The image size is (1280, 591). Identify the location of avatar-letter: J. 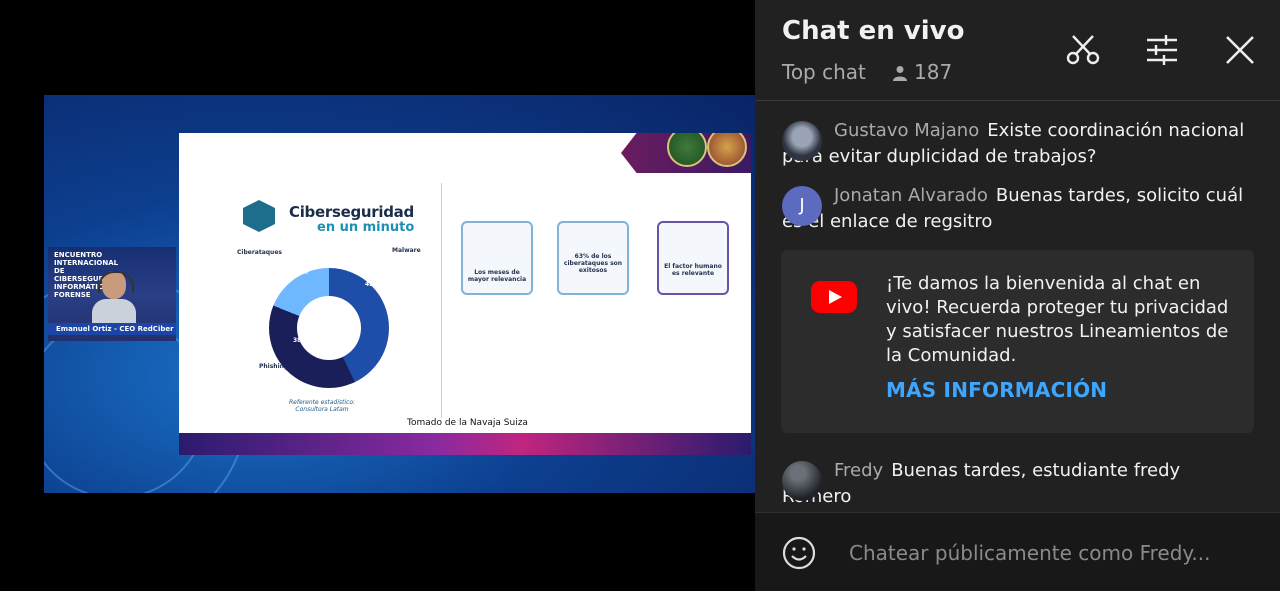
(802, 205).